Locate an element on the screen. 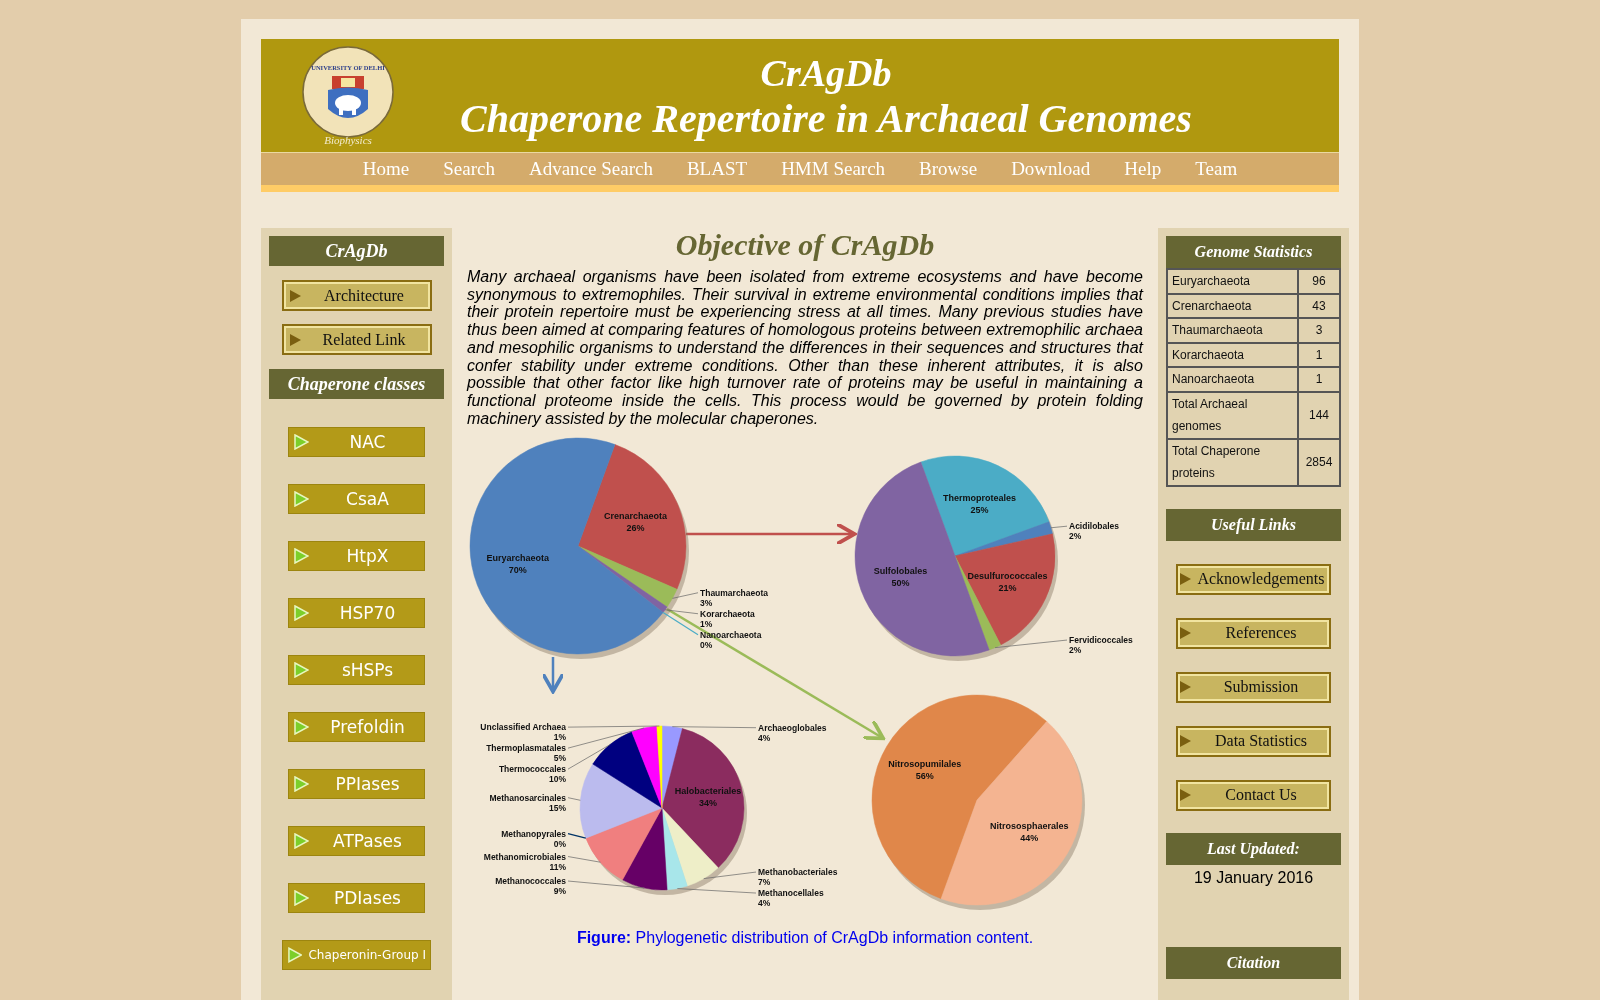 The width and height of the screenshot is (1600, 1000). nav-link: Search is located at coordinates (469, 169).